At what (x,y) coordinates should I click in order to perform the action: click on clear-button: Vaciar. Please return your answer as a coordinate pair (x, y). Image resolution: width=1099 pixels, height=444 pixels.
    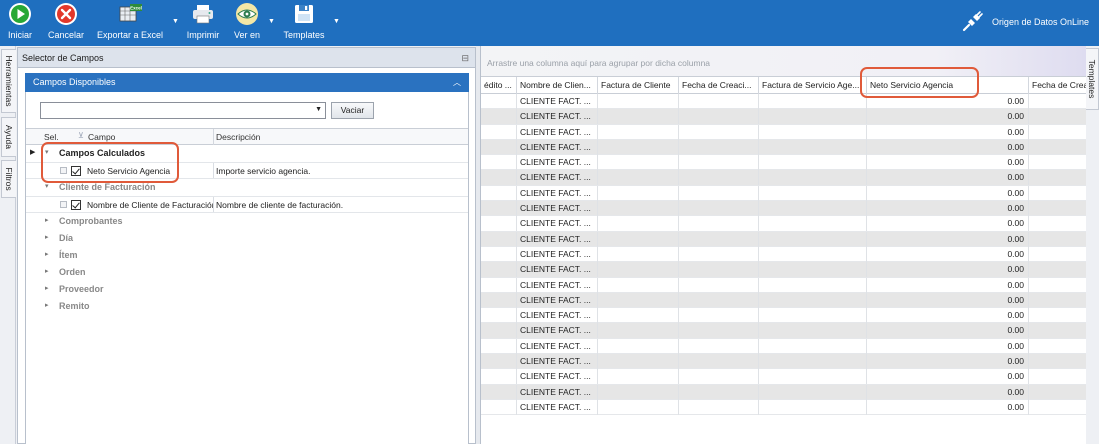
    Looking at the image, I should click on (352, 110).